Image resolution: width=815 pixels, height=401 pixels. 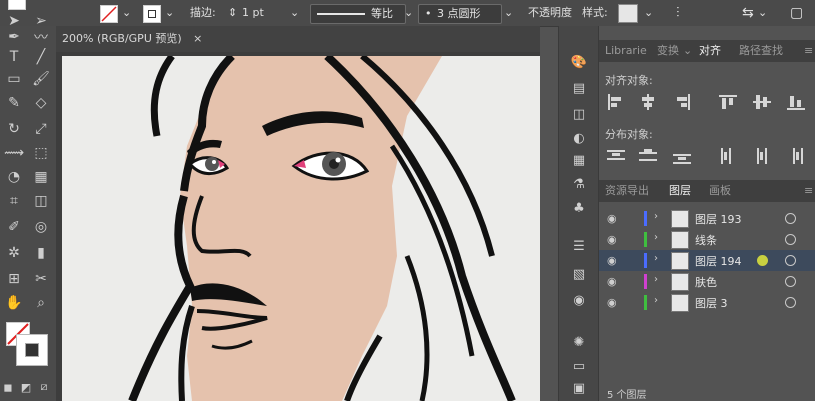 What do you see at coordinates (41, 103) in the screenshot?
I see `eraser-tool-icon: ◇` at bounding box center [41, 103].